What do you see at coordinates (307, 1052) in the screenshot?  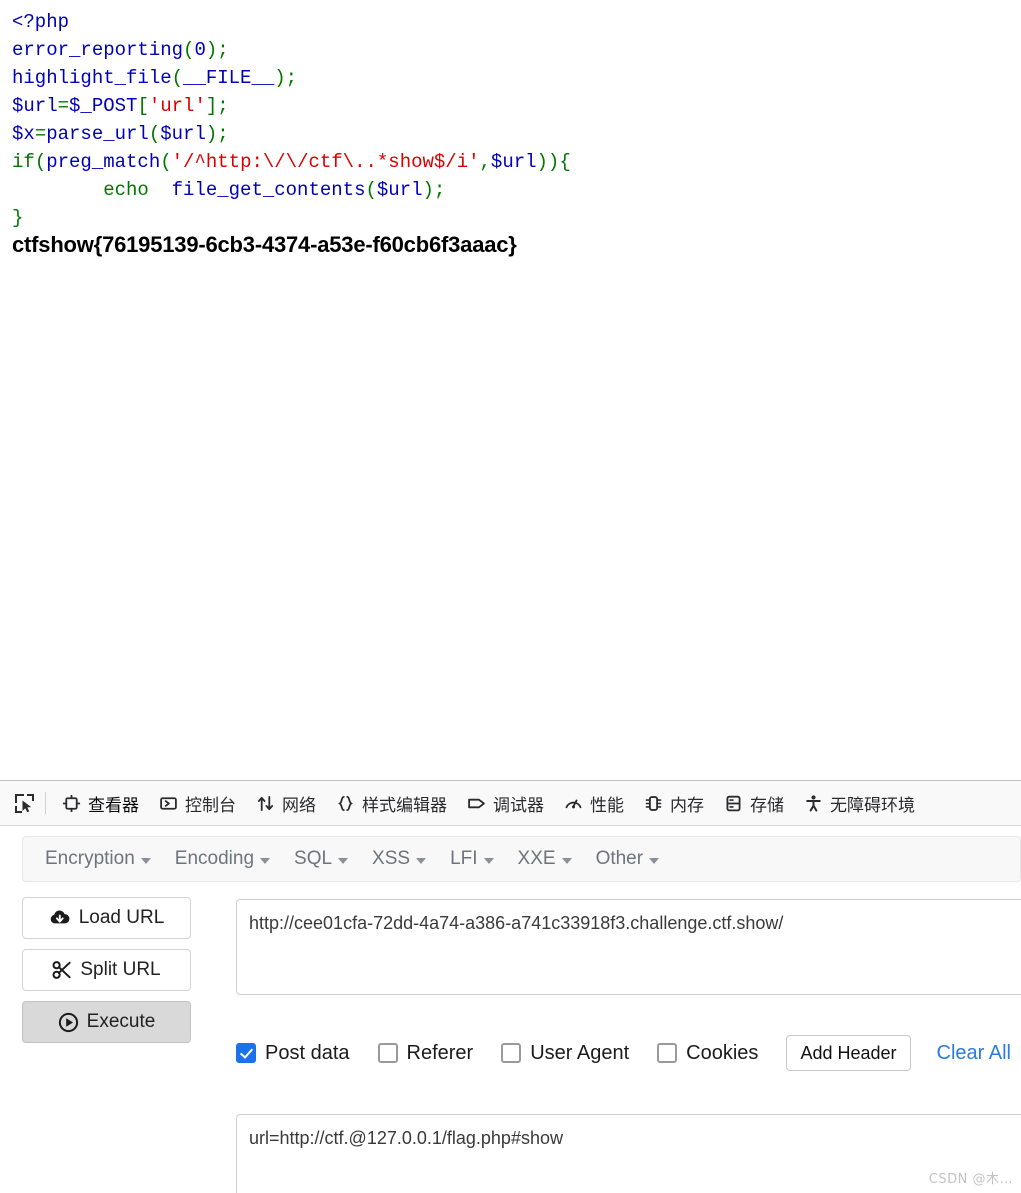 I see `checkbox-label: Post data` at bounding box center [307, 1052].